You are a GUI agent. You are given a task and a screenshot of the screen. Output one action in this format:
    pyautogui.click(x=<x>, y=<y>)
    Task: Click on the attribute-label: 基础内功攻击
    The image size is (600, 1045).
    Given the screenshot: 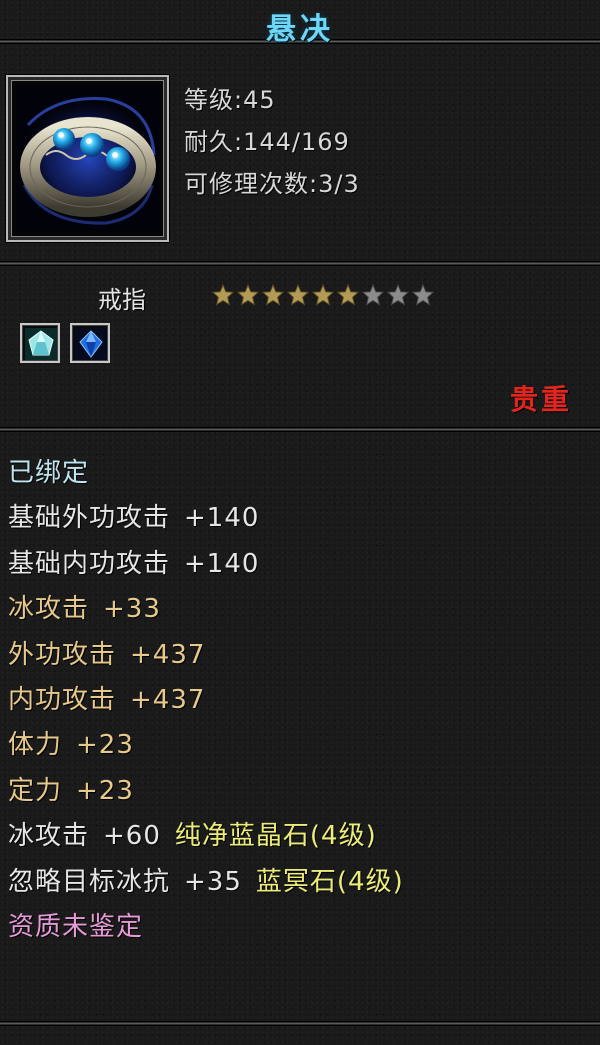 What is the action you would take?
    pyautogui.click(x=89, y=563)
    